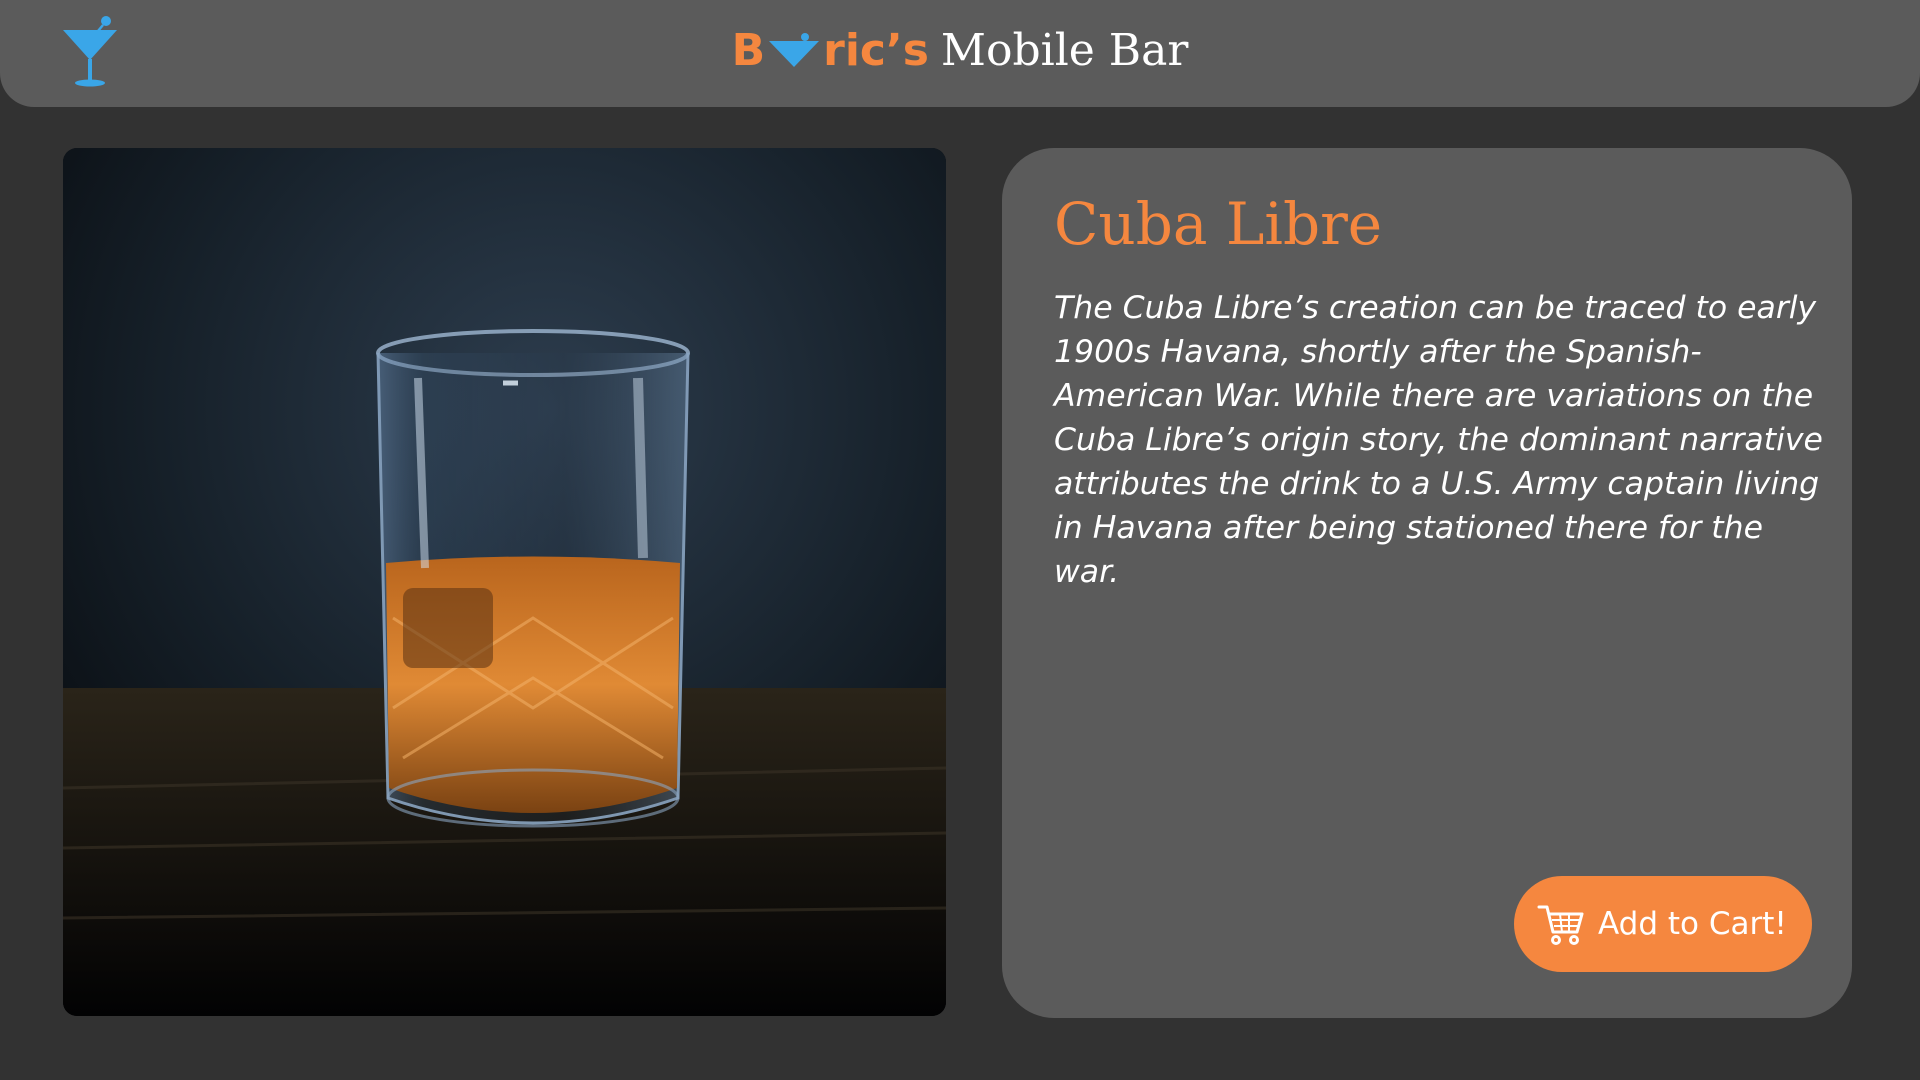 This screenshot has width=1920, height=1080. What do you see at coordinates (876, 50) in the screenshot?
I see `brand-suffix: ric’s` at bounding box center [876, 50].